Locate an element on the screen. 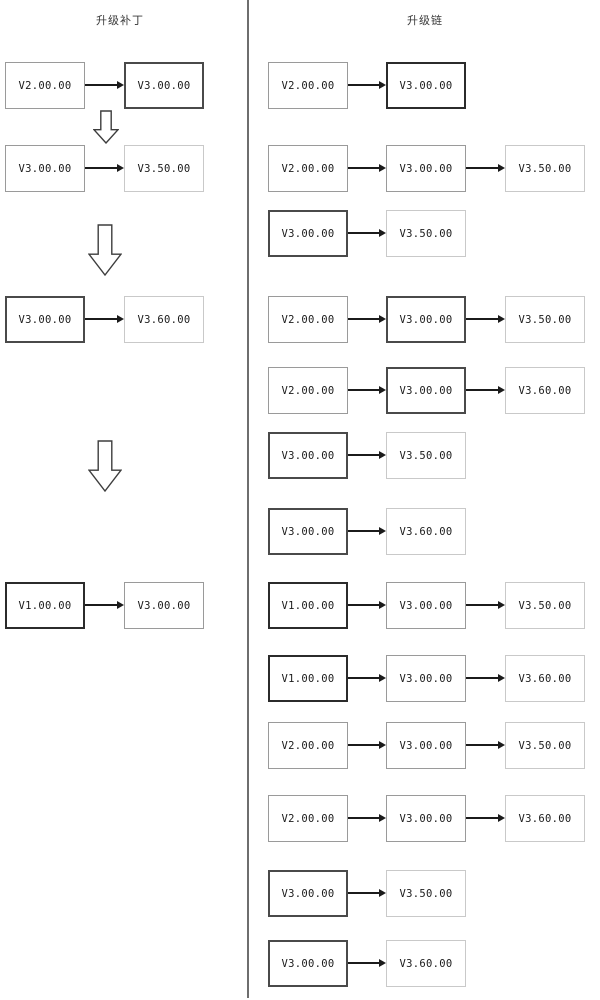 Image resolution: width=600 pixels, height=1000 pixels. column-divider is located at coordinates (248, 499).